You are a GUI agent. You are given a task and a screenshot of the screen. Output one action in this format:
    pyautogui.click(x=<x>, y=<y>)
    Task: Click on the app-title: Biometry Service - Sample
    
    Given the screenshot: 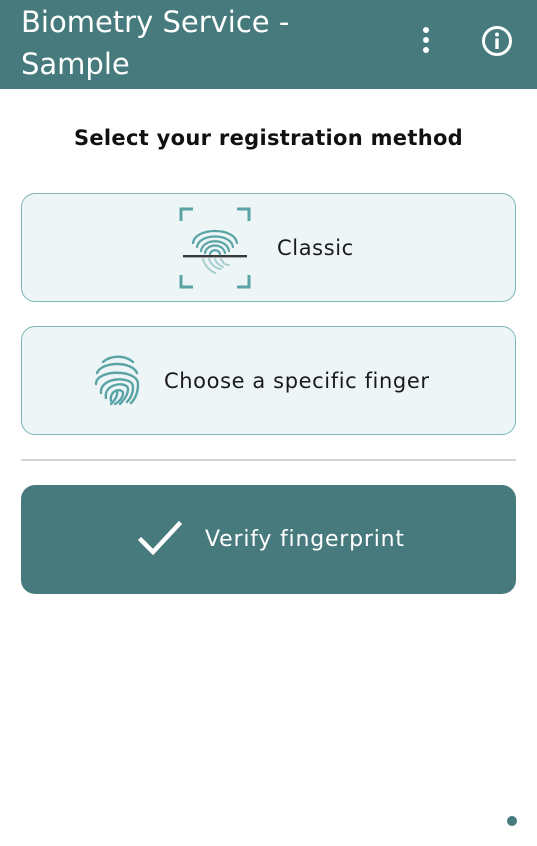 What is the action you would take?
    pyautogui.click(x=206, y=43)
    